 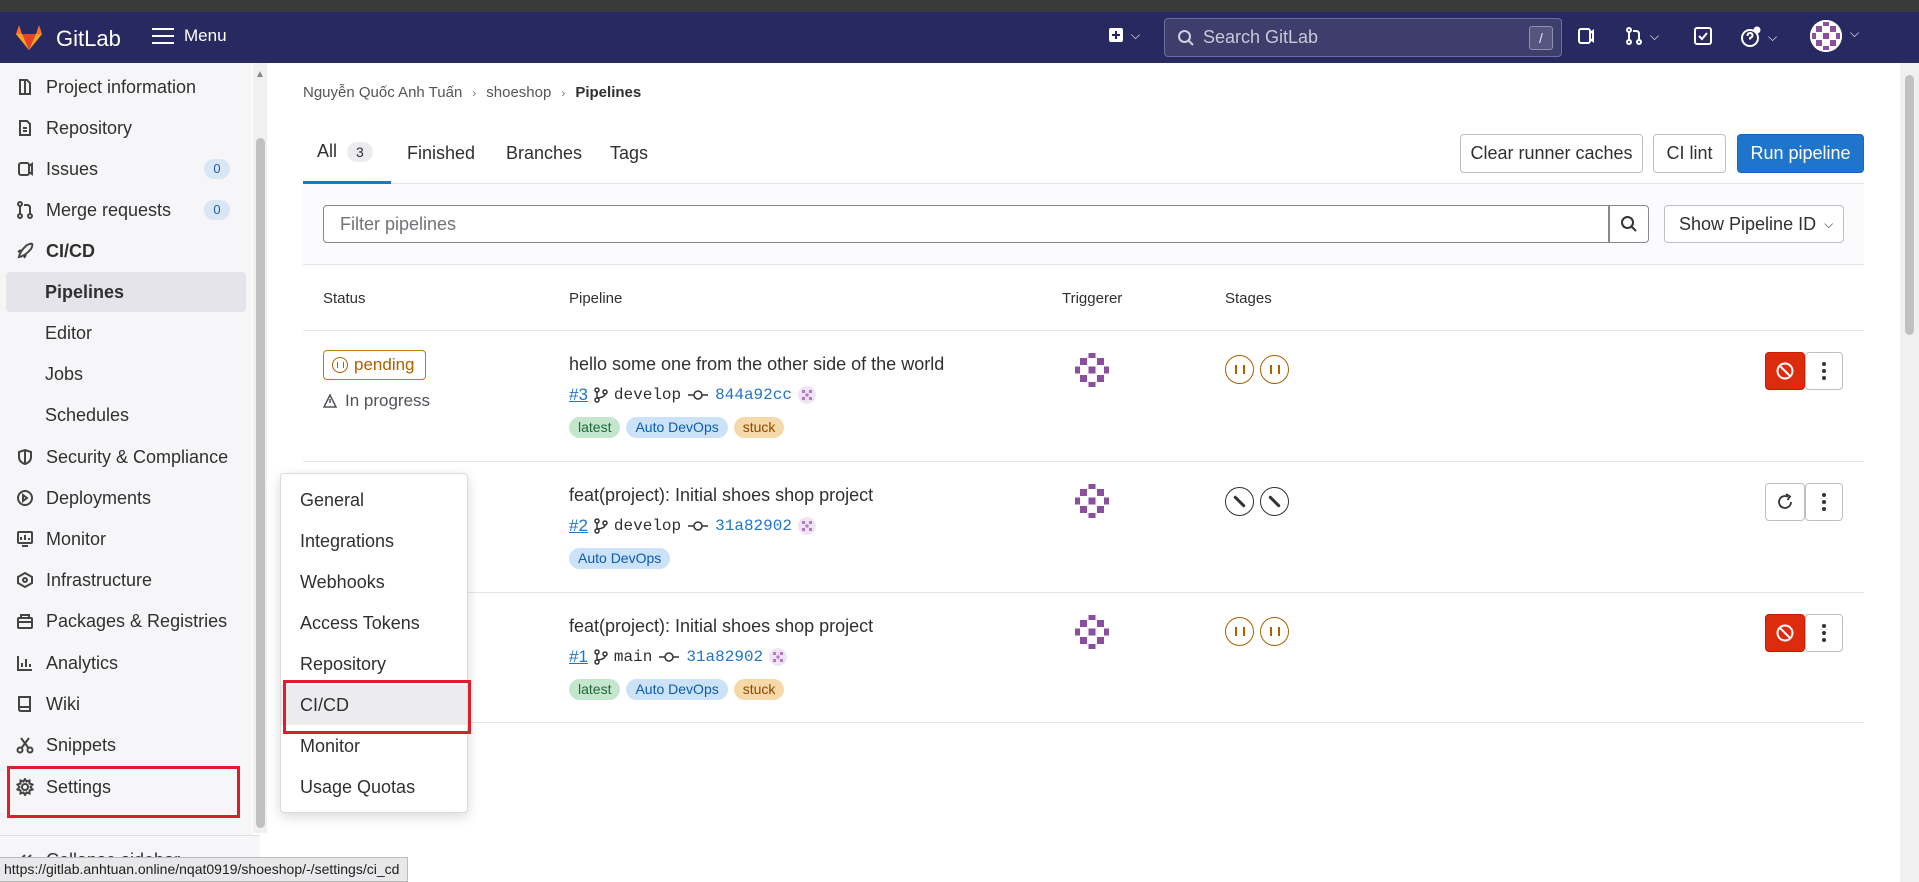 What do you see at coordinates (601, 657) in the screenshot?
I see `branch-icon` at bounding box center [601, 657].